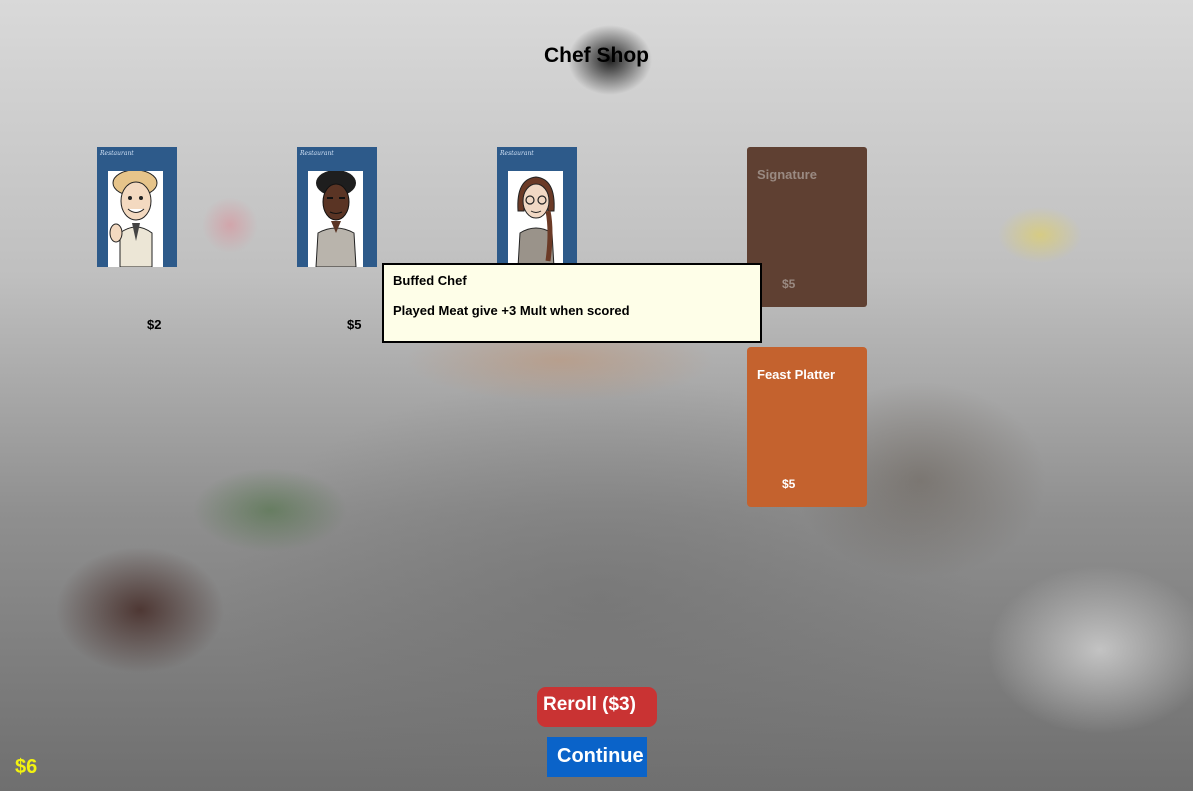 Image resolution: width=1193 pixels, height=791 pixels. I want to click on chef-price-1: $2, so click(154, 324).